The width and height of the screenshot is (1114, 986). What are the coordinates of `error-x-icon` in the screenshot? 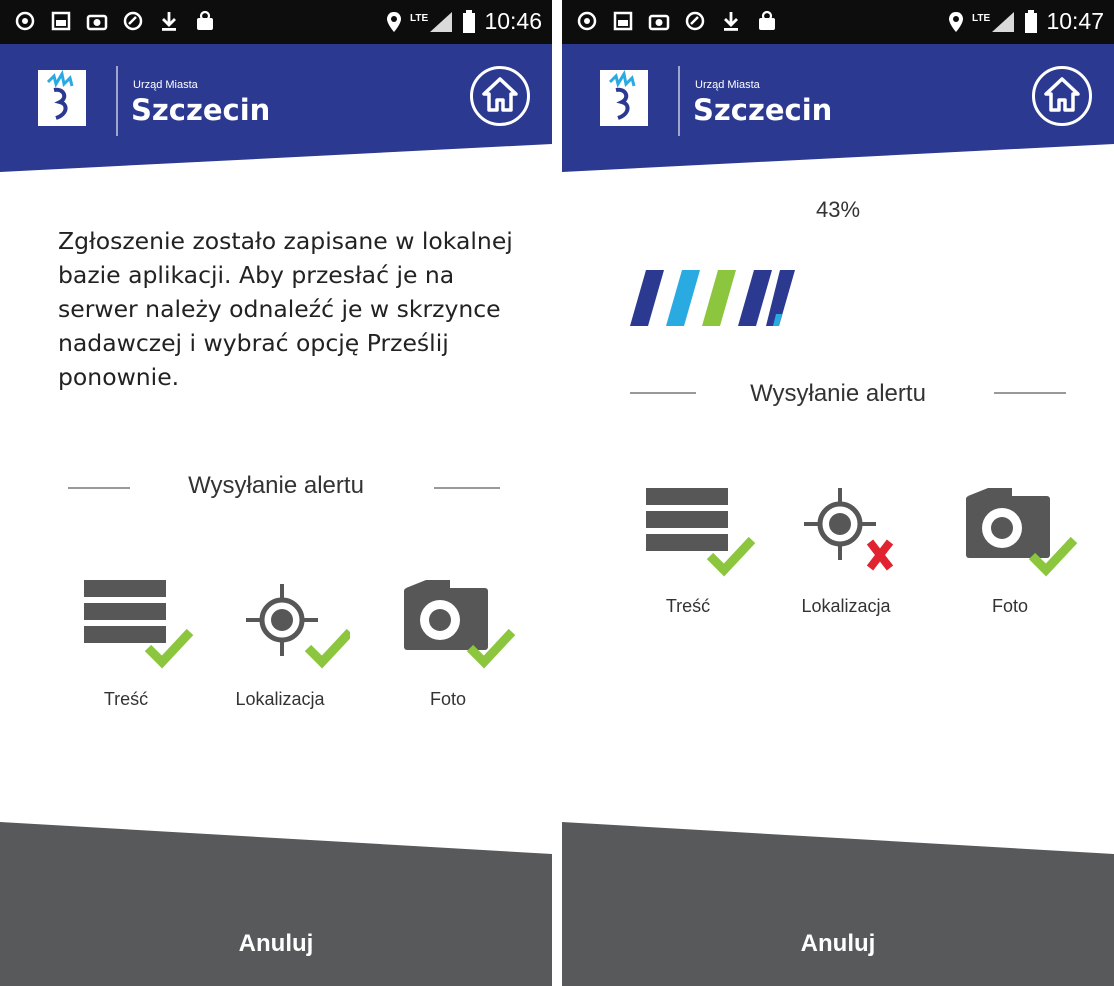 It's located at (880, 555).